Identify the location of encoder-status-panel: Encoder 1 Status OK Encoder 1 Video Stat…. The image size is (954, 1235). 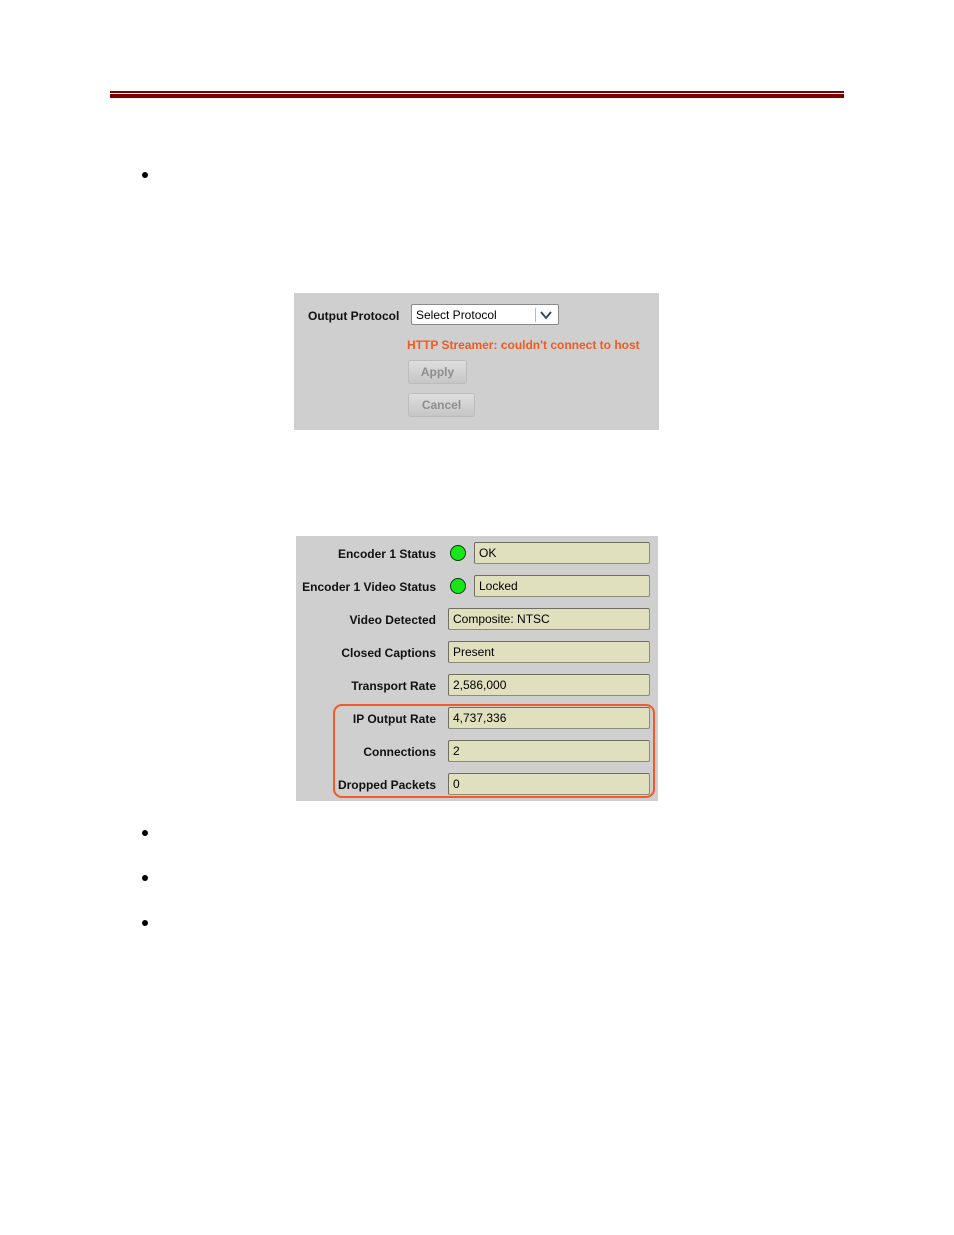
(477, 668).